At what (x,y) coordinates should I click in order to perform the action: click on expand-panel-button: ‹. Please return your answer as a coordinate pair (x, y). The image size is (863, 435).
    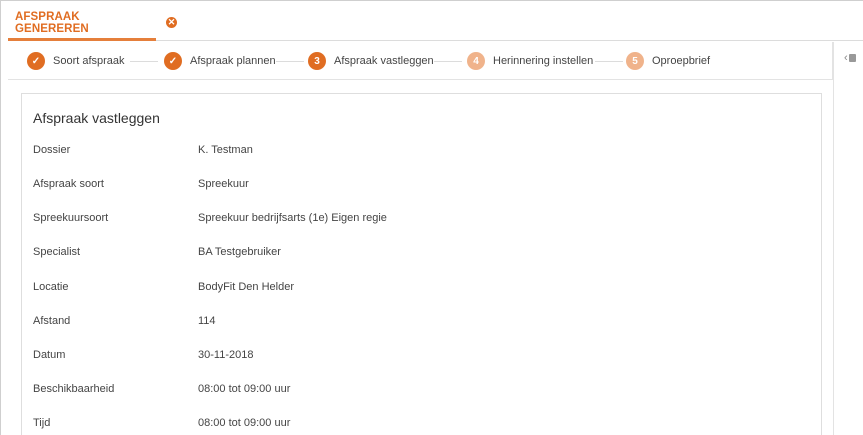
    Looking at the image, I should click on (850, 58).